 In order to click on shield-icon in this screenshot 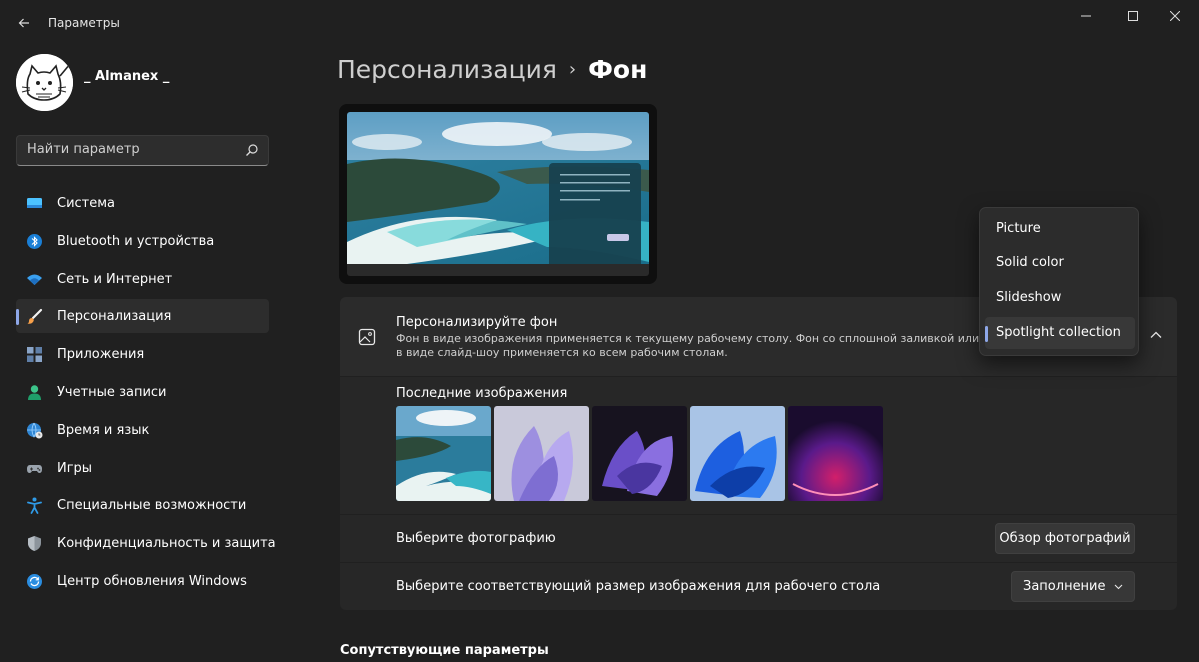, I will do `click(34, 544)`.